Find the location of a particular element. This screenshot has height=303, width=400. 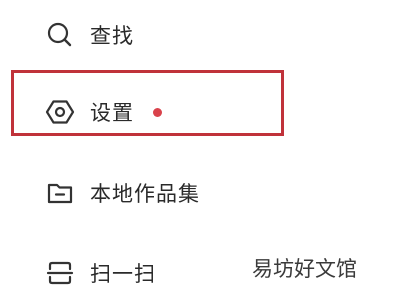

menu-item-label: 扫一扫 is located at coordinates (123, 274).